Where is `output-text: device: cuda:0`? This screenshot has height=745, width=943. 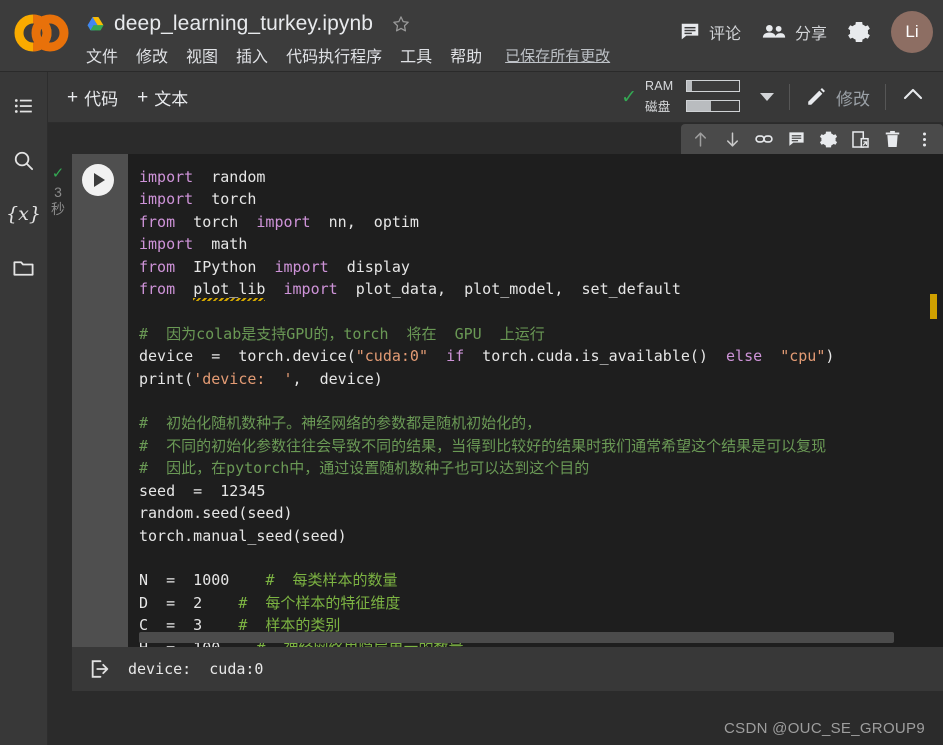 output-text: device: cuda:0 is located at coordinates (196, 669).